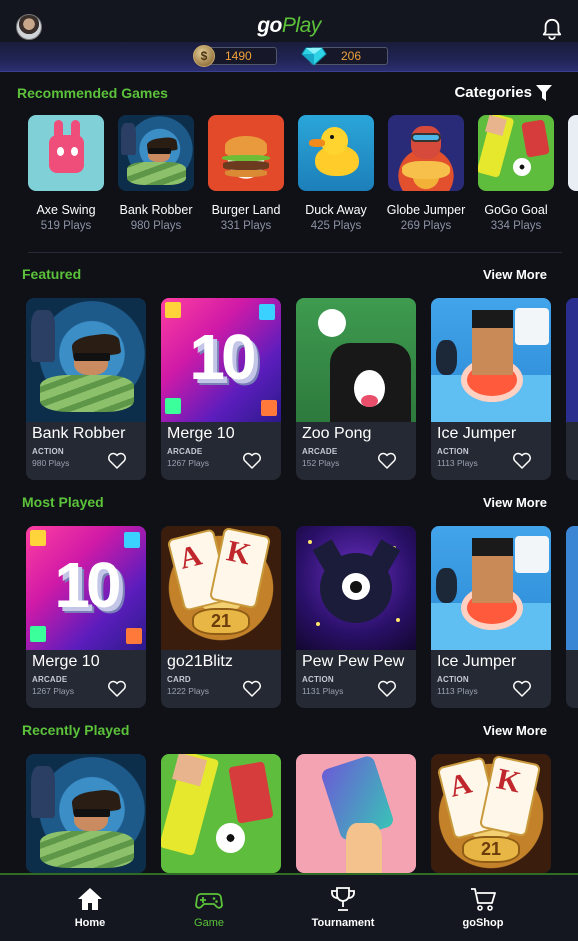 The image size is (578, 941). What do you see at coordinates (301, 25) in the screenshot?
I see `logo-play: Play` at bounding box center [301, 25].